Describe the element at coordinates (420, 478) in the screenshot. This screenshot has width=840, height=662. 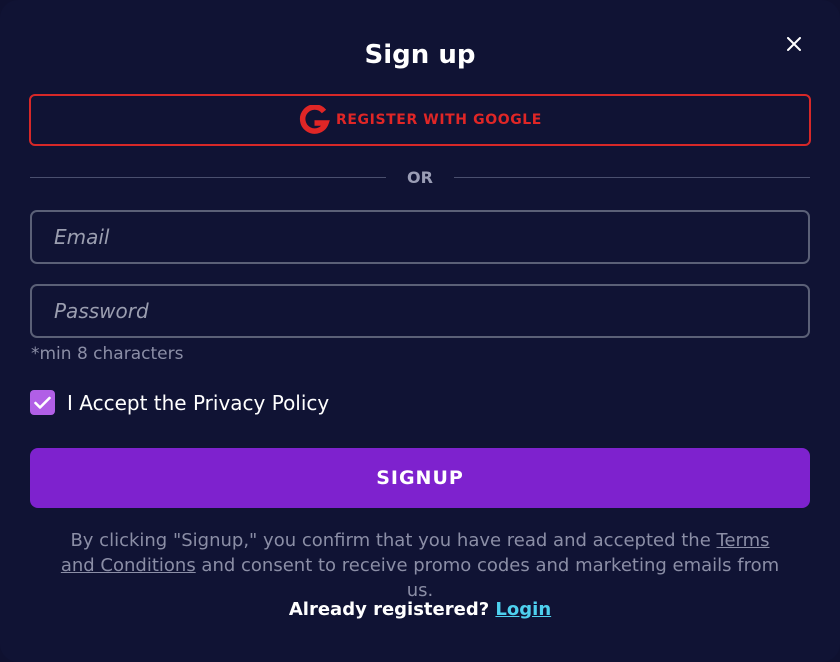
I see `signup-button: SIGNUP` at that location.